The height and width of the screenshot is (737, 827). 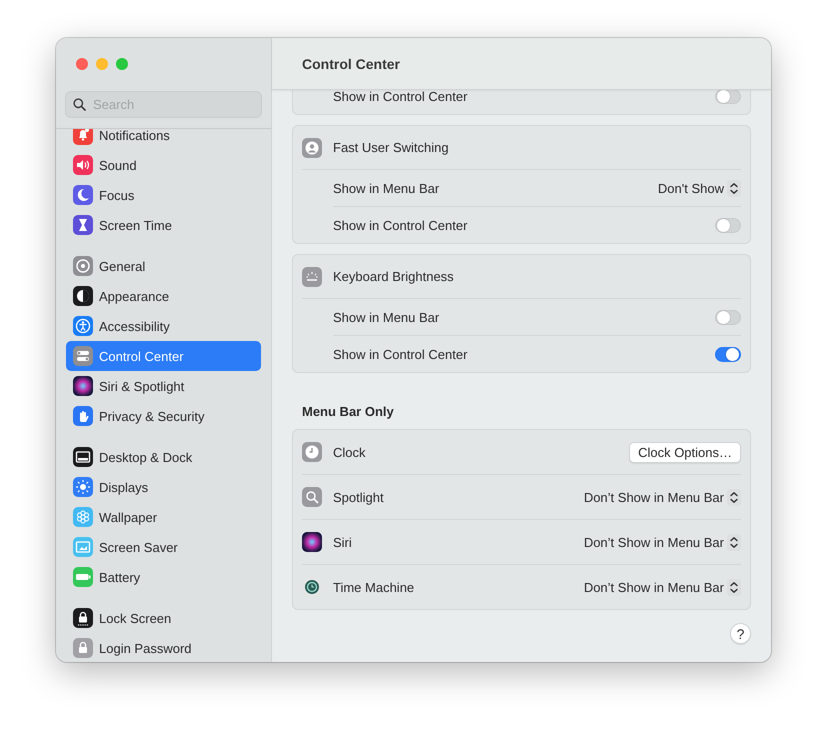 I want to click on screen-icon, so click(x=83, y=547).